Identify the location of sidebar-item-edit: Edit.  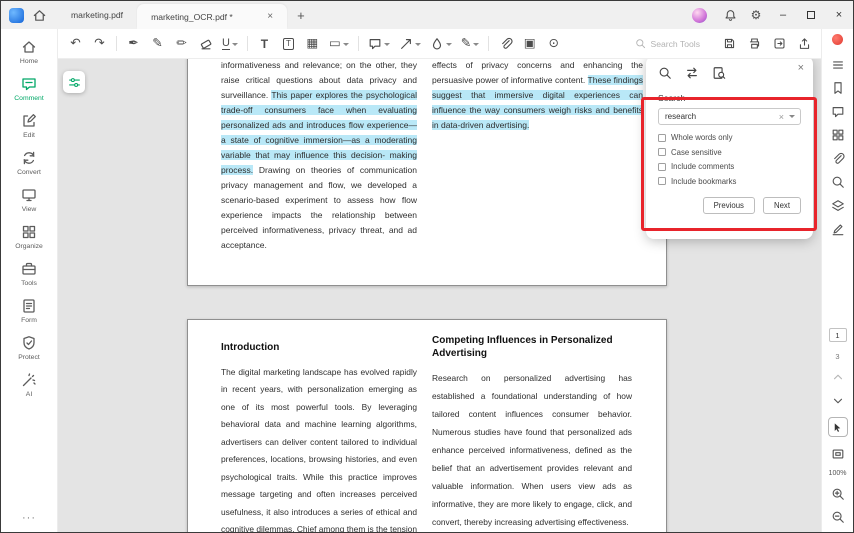
(29, 125).